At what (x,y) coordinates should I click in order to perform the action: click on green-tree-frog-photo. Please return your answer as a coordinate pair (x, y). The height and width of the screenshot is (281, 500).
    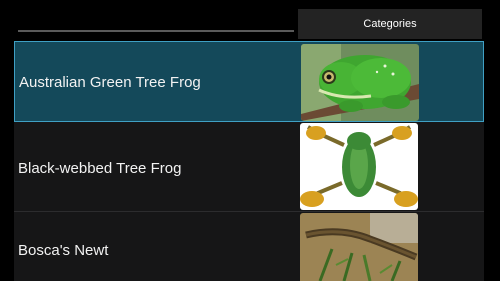
    Looking at the image, I should click on (360, 82).